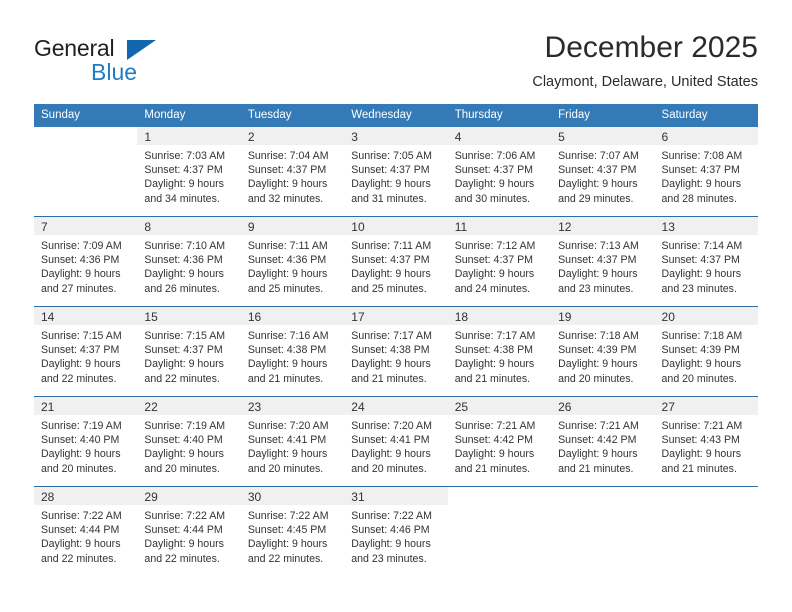  What do you see at coordinates (458, 137) in the screenshot?
I see `day-number: 4` at bounding box center [458, 137].